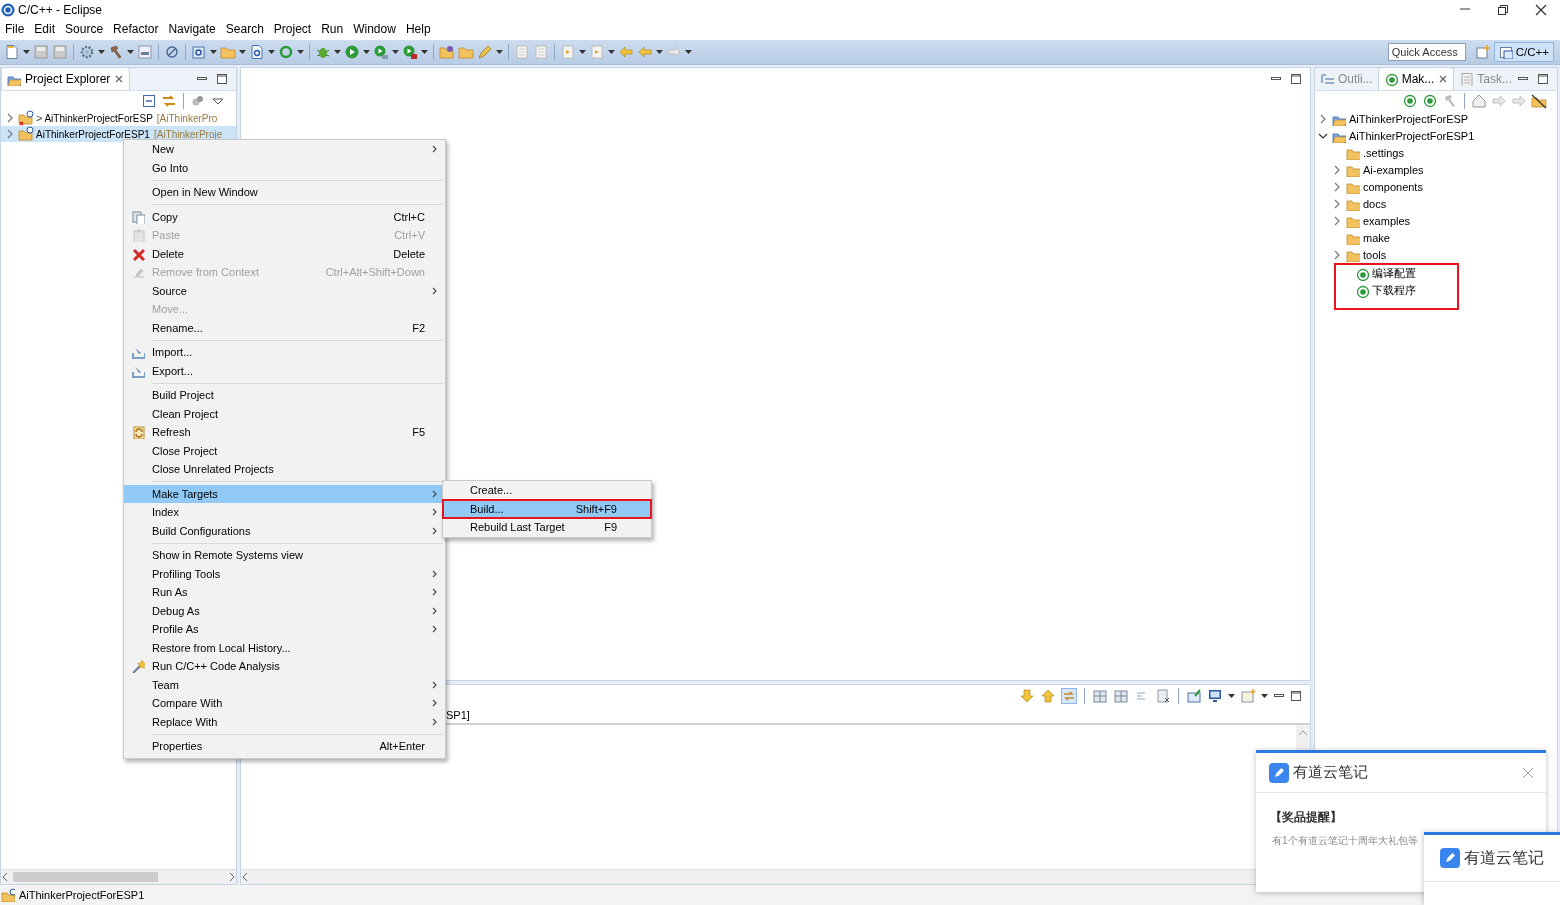  I want to click on scroll-up-icon, so click(1303, 733).